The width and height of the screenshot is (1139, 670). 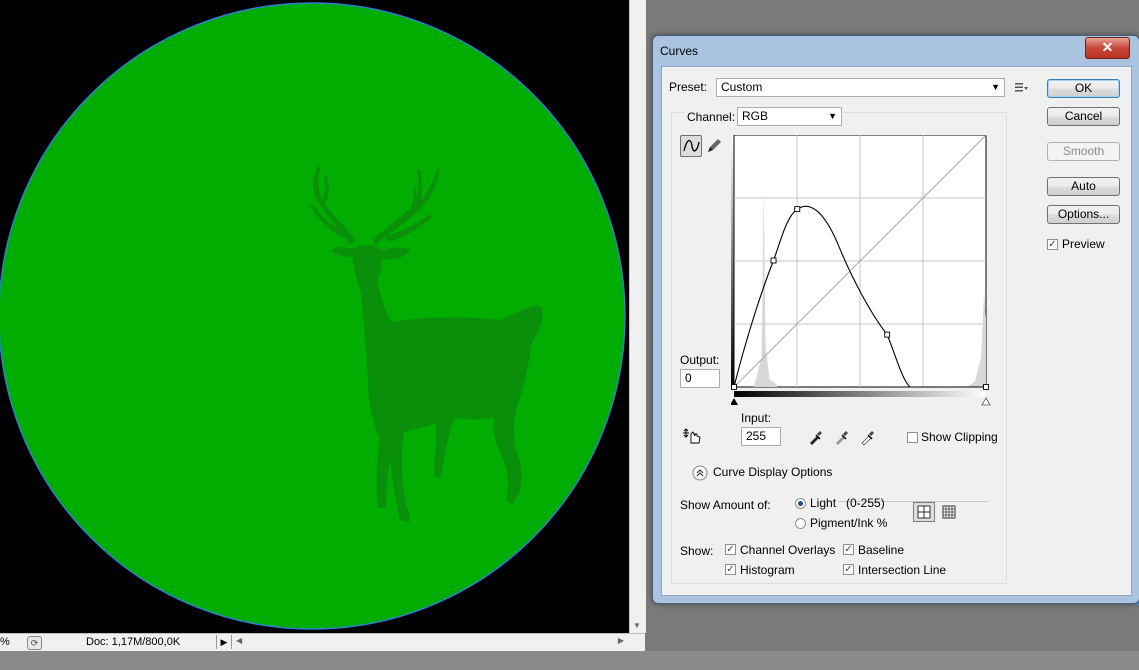 I want to click on show-clipping-label: Show Clipping, so click(x=959, y=437).